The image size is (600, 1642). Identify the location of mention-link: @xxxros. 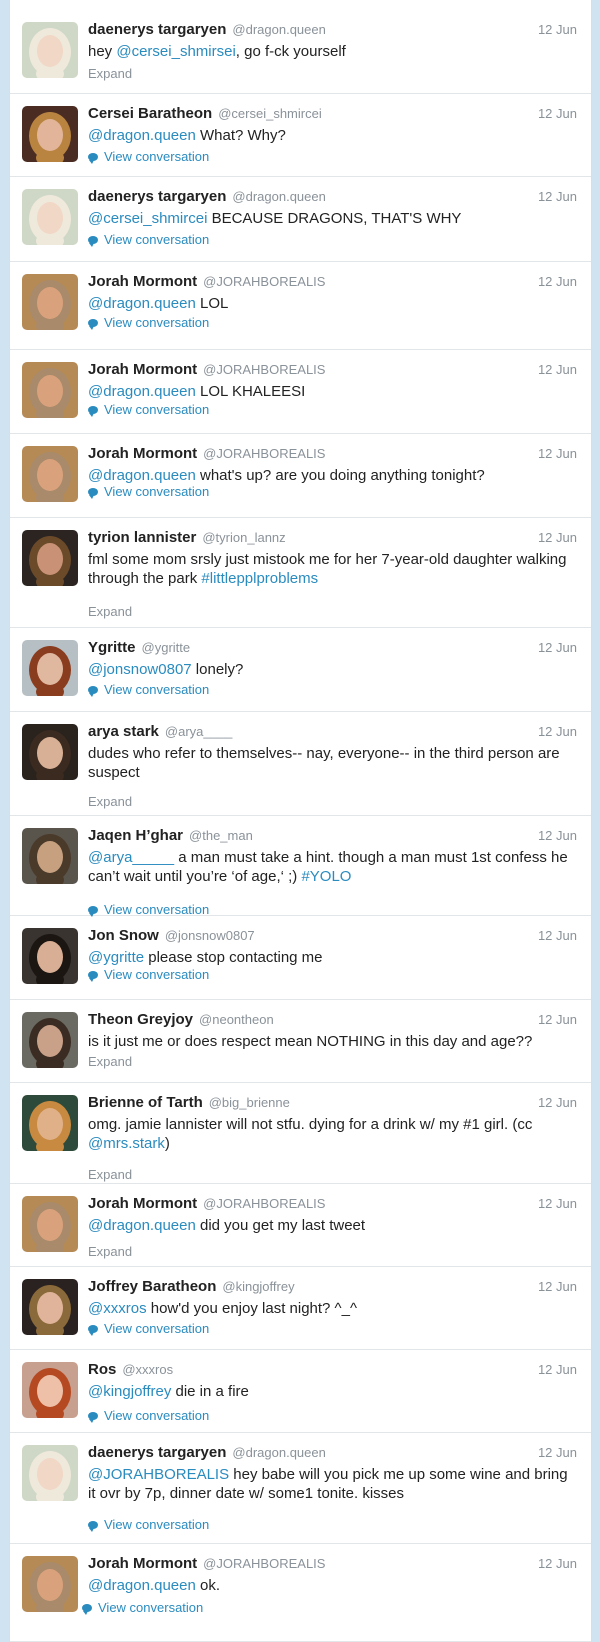
(117, 1308).